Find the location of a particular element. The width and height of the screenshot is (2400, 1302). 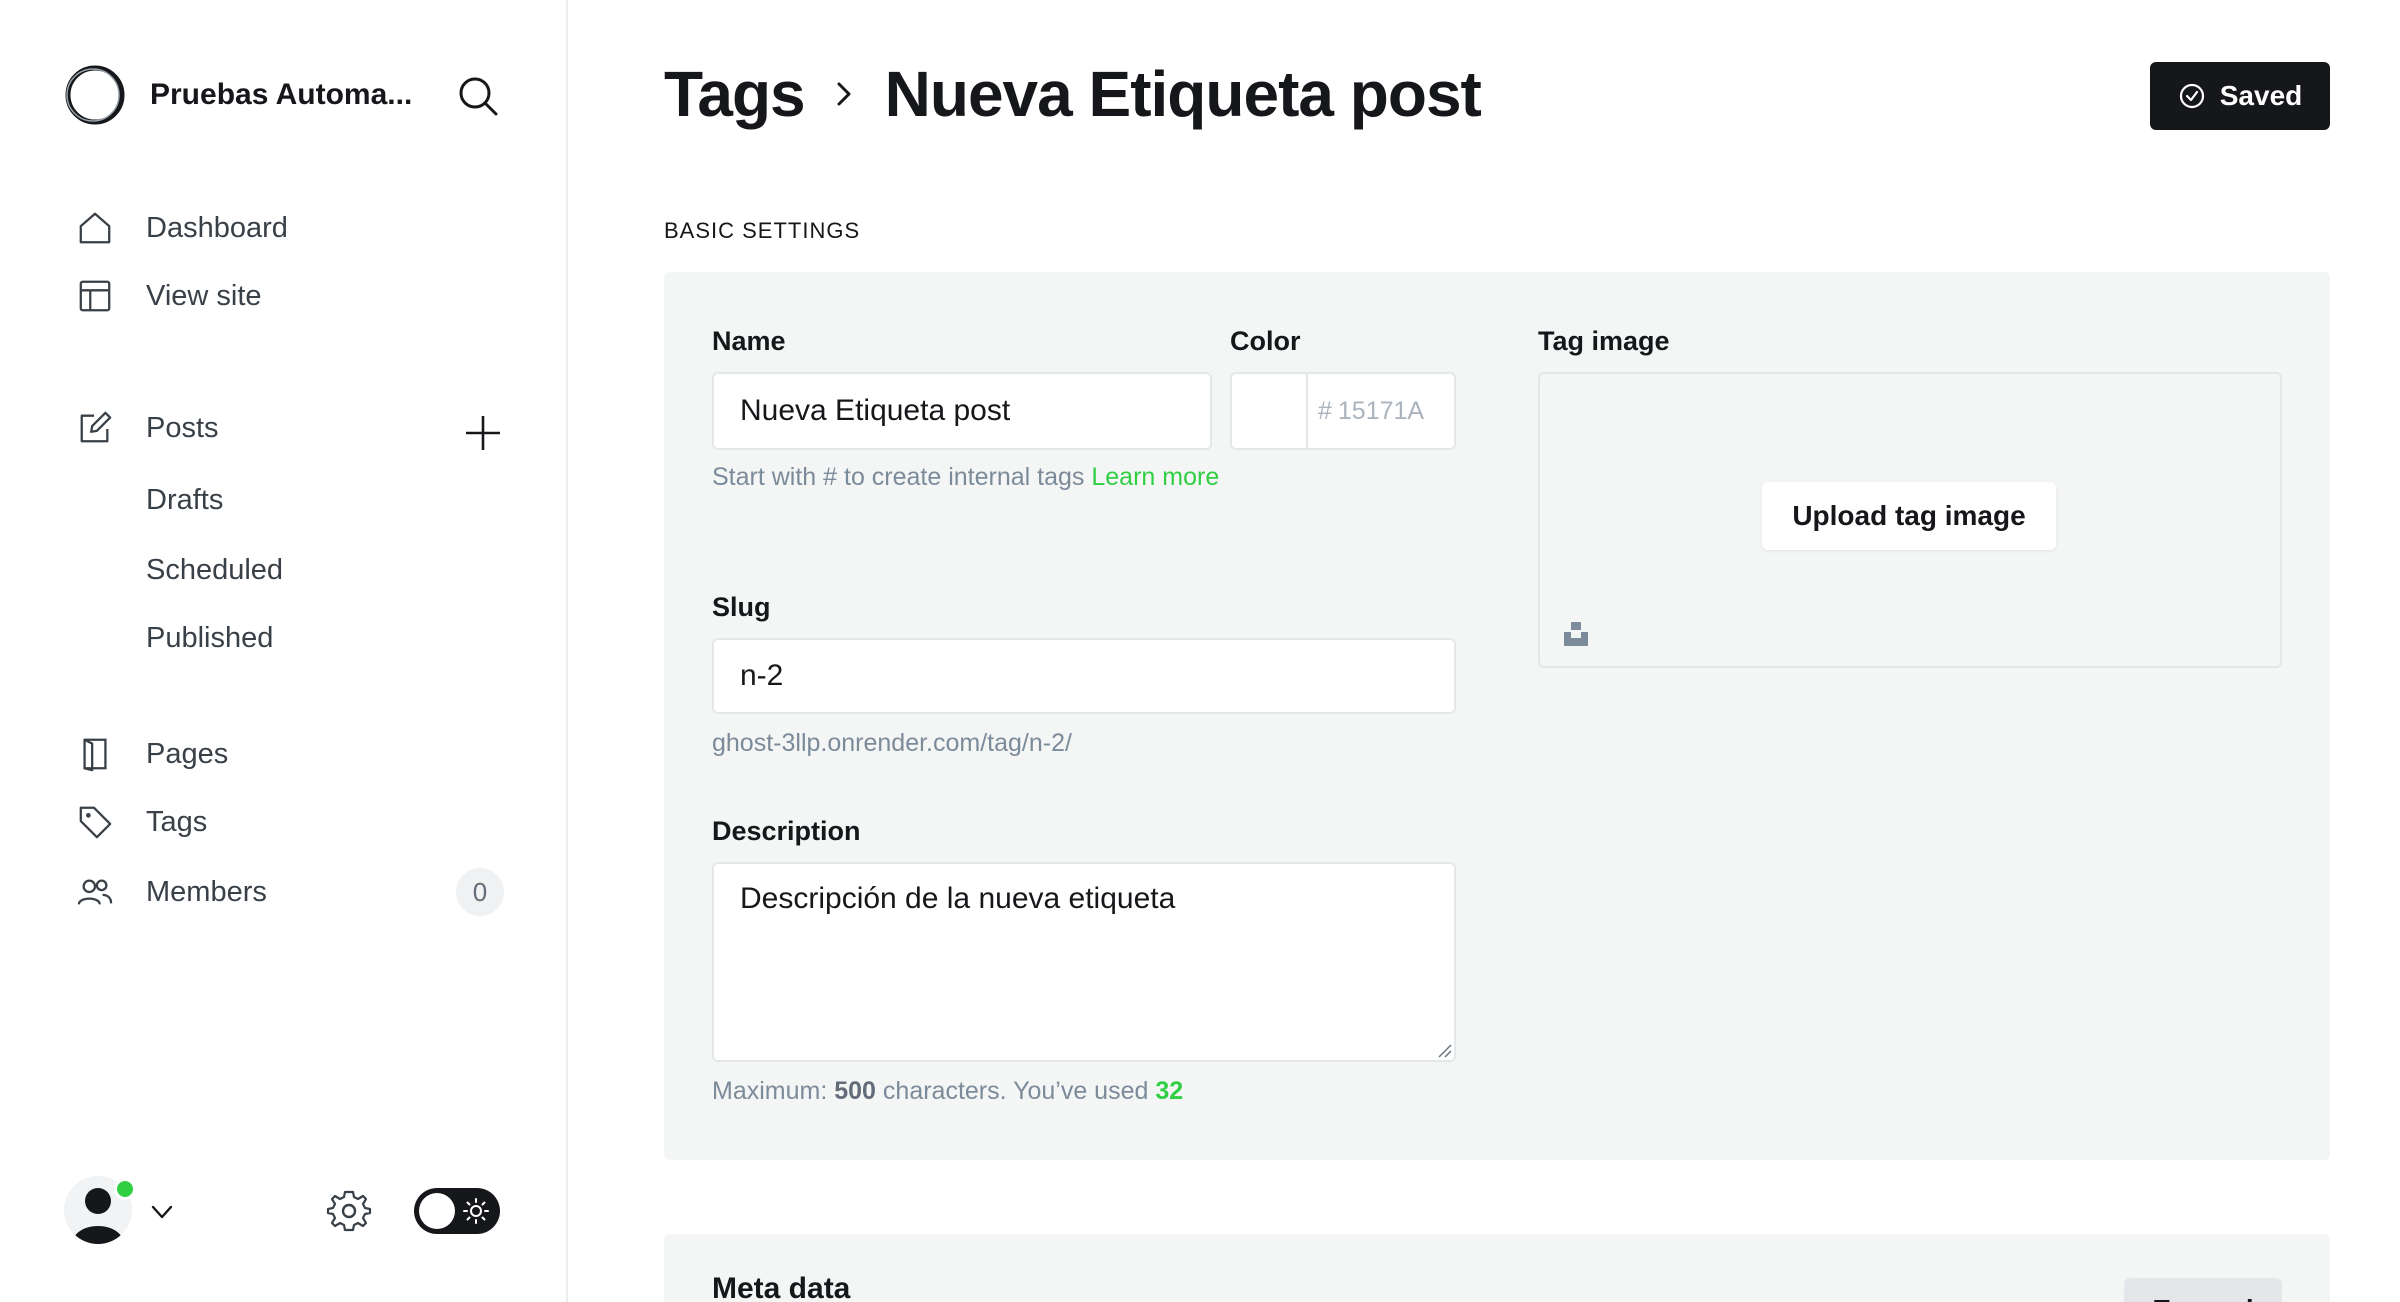

sidebar-item-label: Posts is located at coordinates (182, 427).